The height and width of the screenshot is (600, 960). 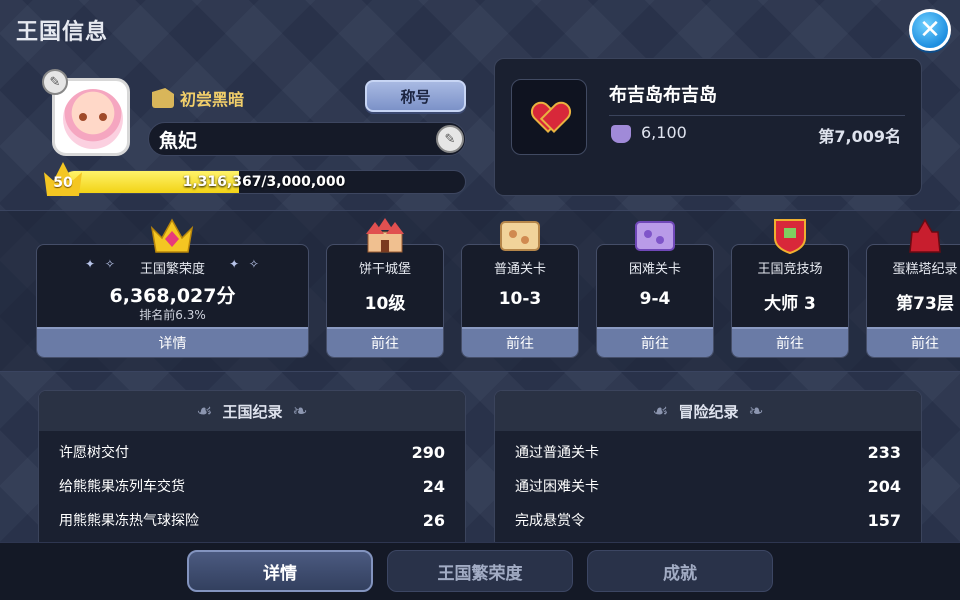 I want to click on record-value: 26, so click(x=433, y=520).